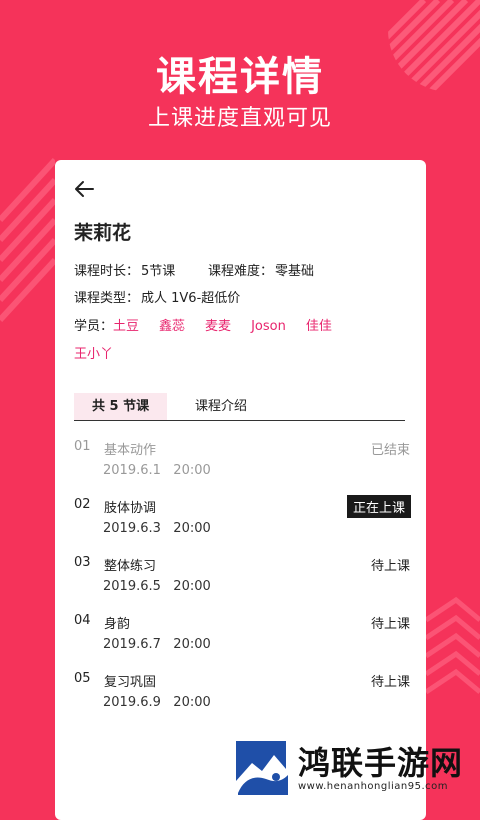 Image resolution: width=480 pixels, height=820 pixels. I want to click on lesson-item: 05 复习巩固 2019.6.9 20:00 待上课, so click(242, 694).